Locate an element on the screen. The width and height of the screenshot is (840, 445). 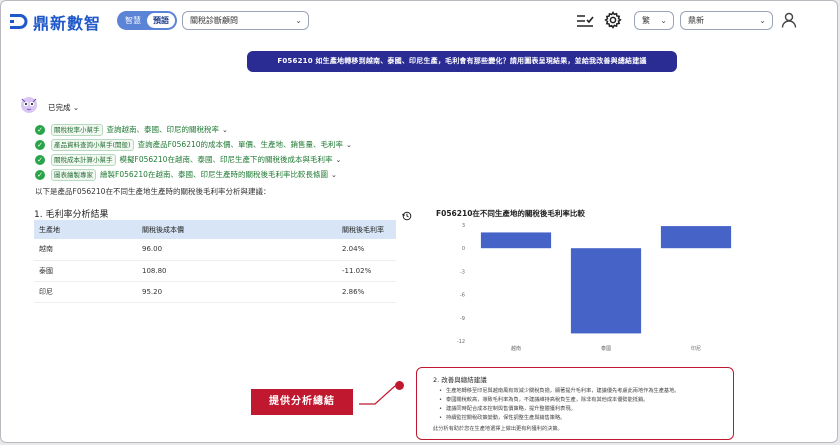
list-item: 建議同時配合成本控制與售價策略，提升整體獲利表現。 is located at coordinates (581, 409).